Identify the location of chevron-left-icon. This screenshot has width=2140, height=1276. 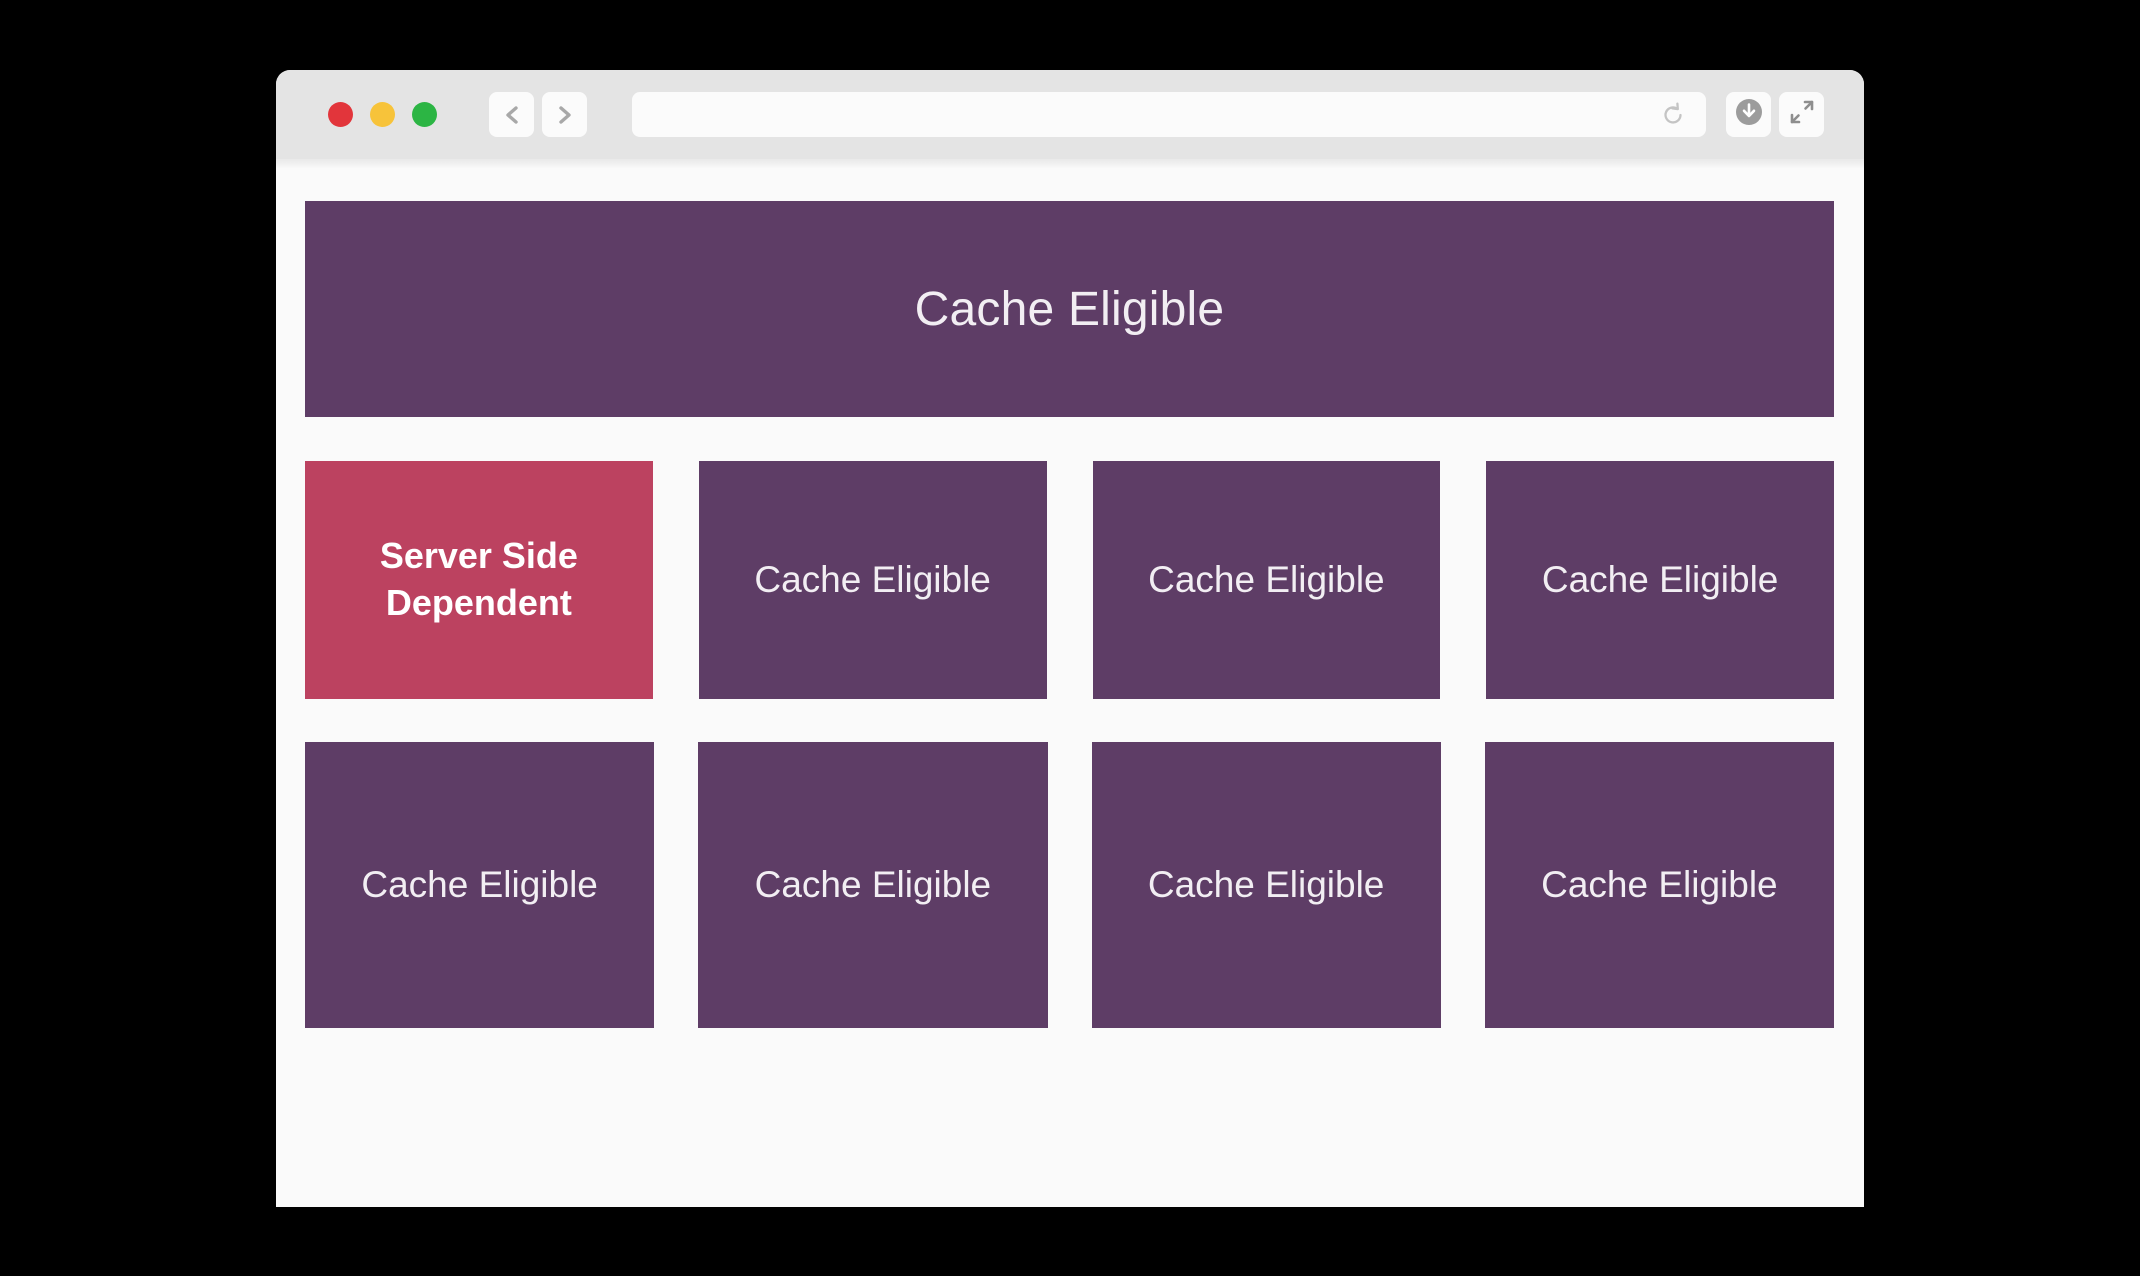
(512, 115).